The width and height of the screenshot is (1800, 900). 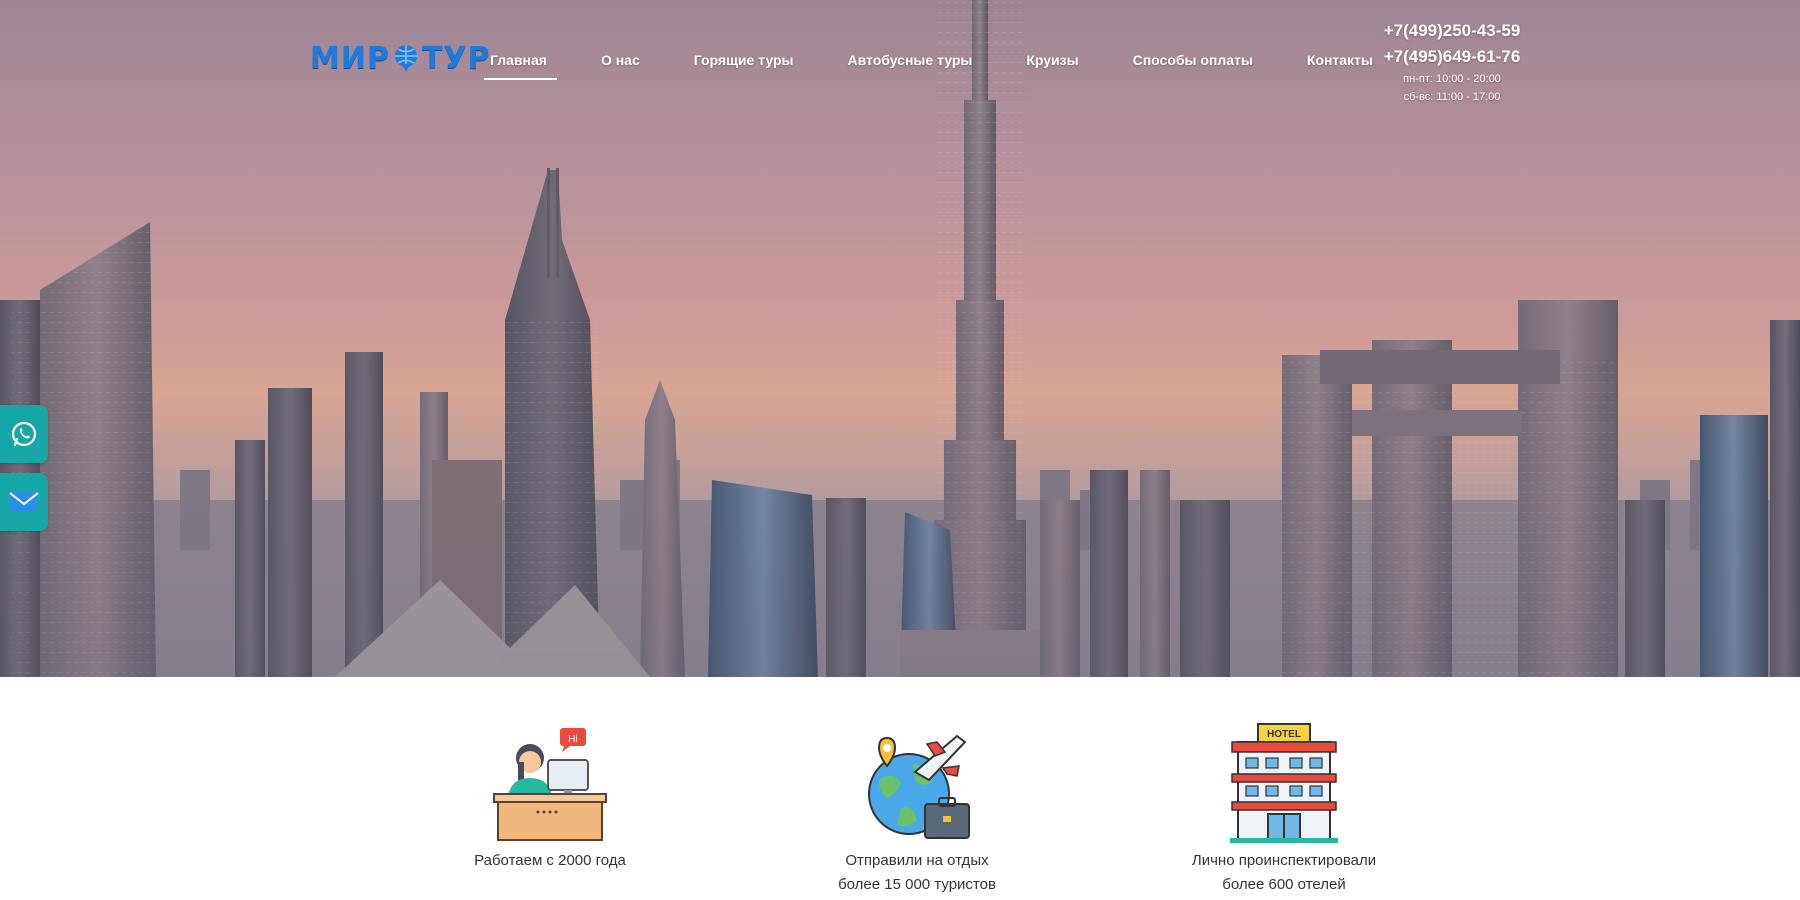 What do you see at coordinates (405, 58) in the screenshot?
I see `globe-pin-icon` at bounding box center [405, 58].